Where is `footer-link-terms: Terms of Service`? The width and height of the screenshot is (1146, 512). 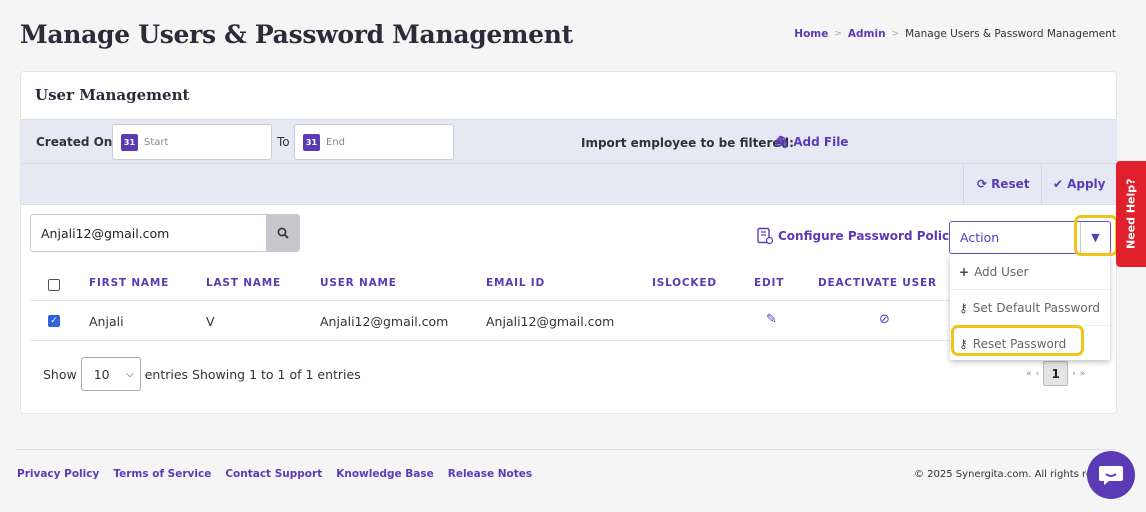 footer-link-terms: Terms of Service is located at coordinates (162, 474).